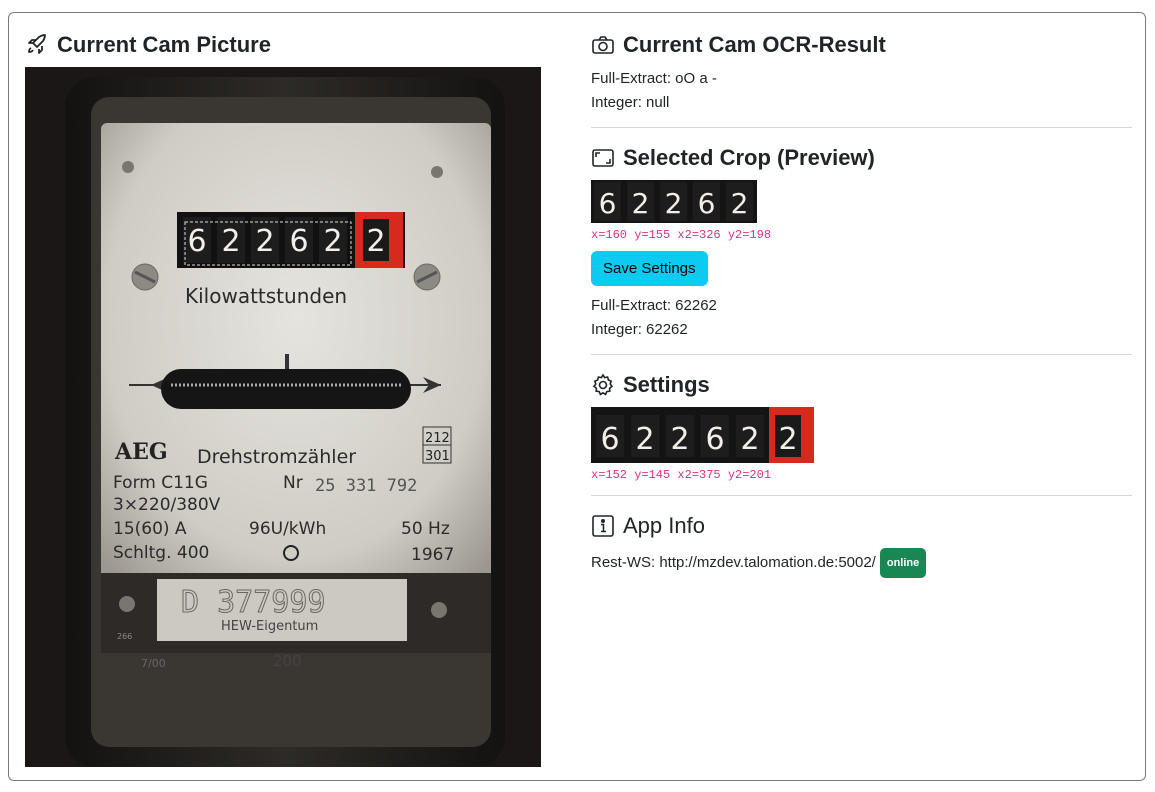 The width and height of the screenshot is (1155, 792). I want to click on photo-nr-label: Nr, so click(293, 483).